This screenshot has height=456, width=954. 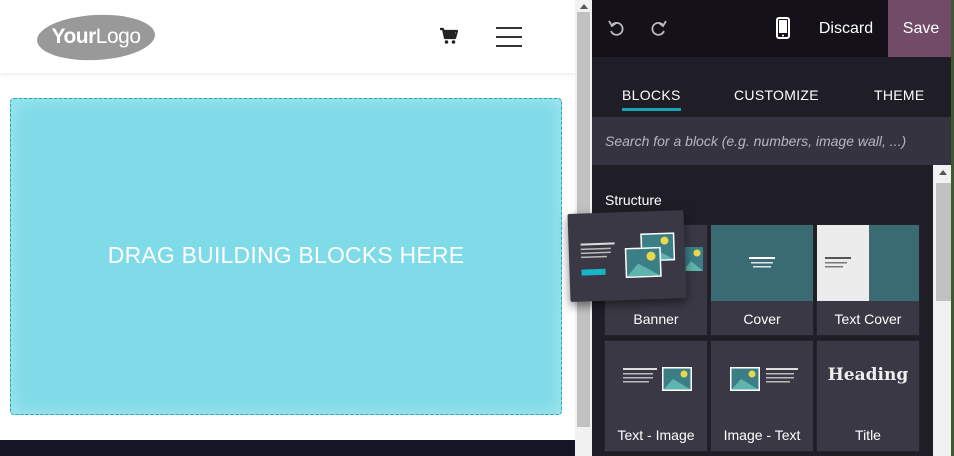 I want to click on site-logo: YourLogo, so click(x=96, y=37).